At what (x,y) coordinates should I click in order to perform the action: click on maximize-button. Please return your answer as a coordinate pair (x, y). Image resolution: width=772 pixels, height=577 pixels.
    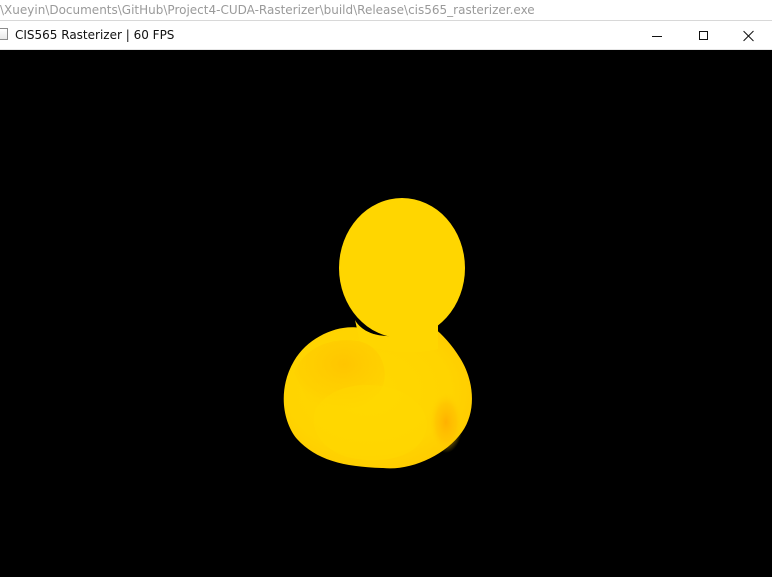
    Looking at the image, I should click on (703, 35).